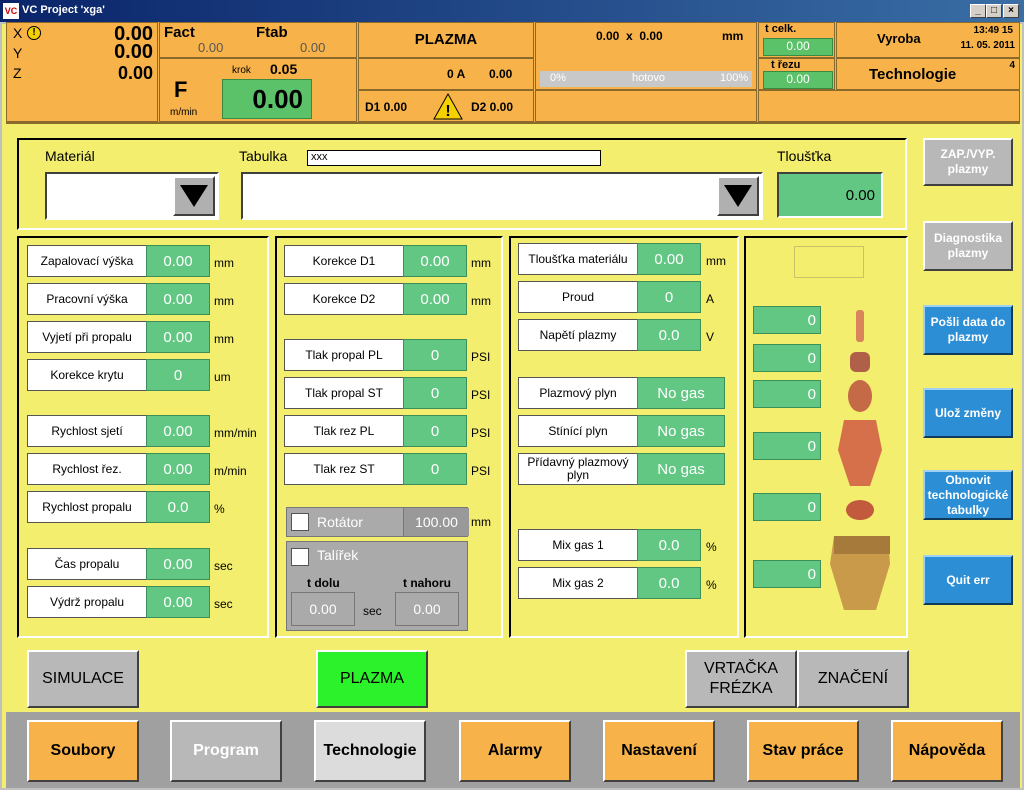 This screenshot has height=790, width=1024. I want to click on close-button: ×, so click(1011, 11).